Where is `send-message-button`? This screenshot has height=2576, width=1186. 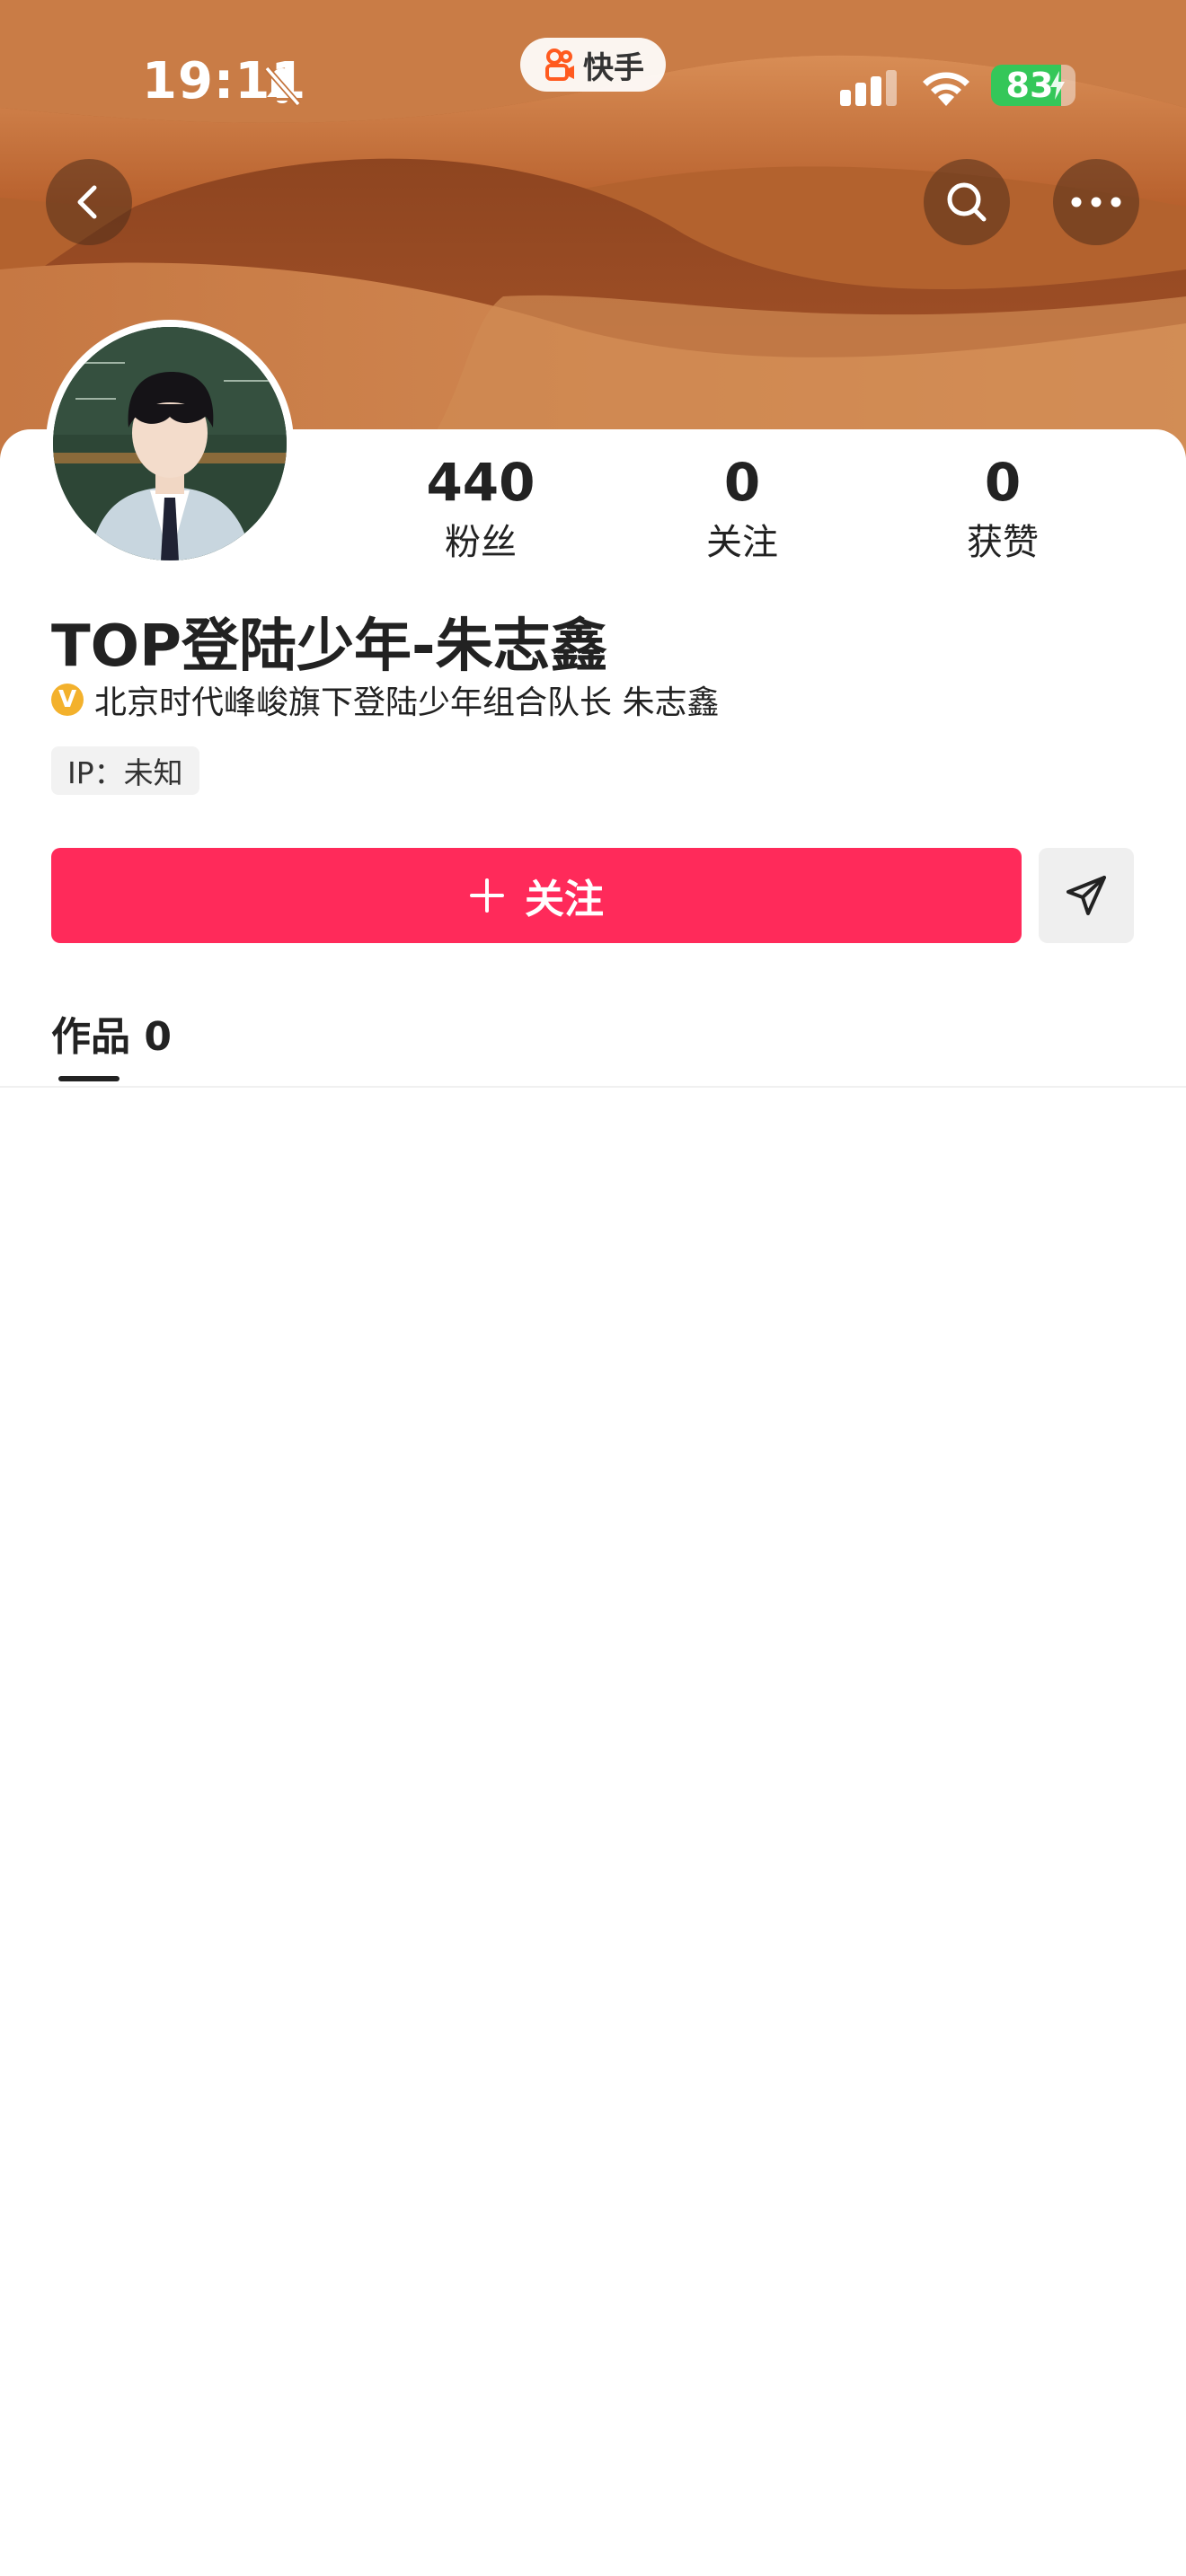 send-message-button is located at coordinates (1086, 895).